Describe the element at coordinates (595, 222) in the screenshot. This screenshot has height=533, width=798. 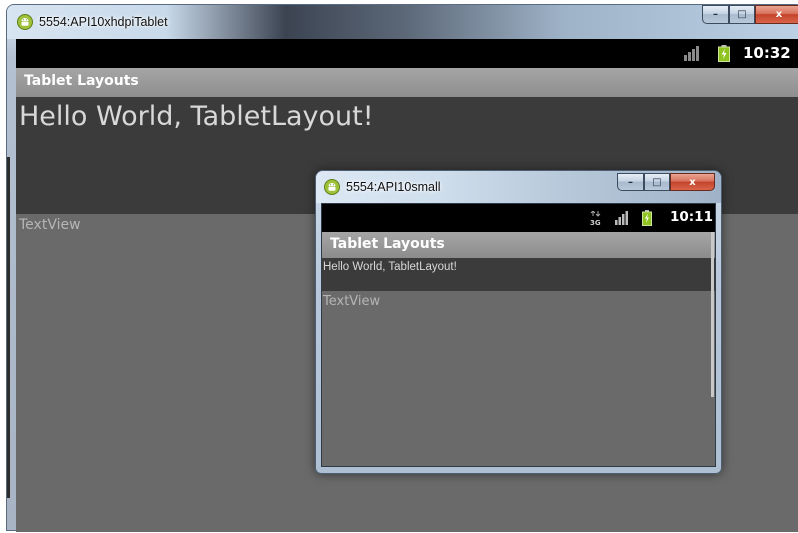
I see `svg-text: 3G` at that location.